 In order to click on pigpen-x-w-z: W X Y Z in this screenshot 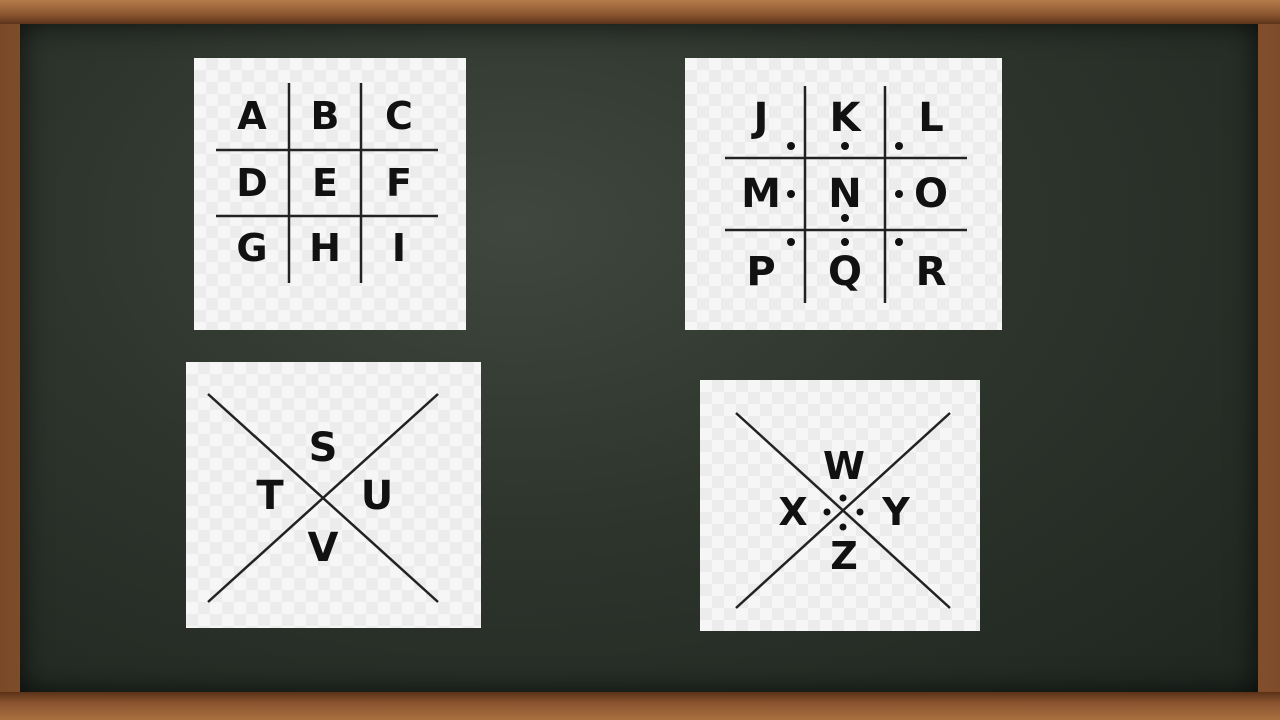, I will do `click(840, 505)`.